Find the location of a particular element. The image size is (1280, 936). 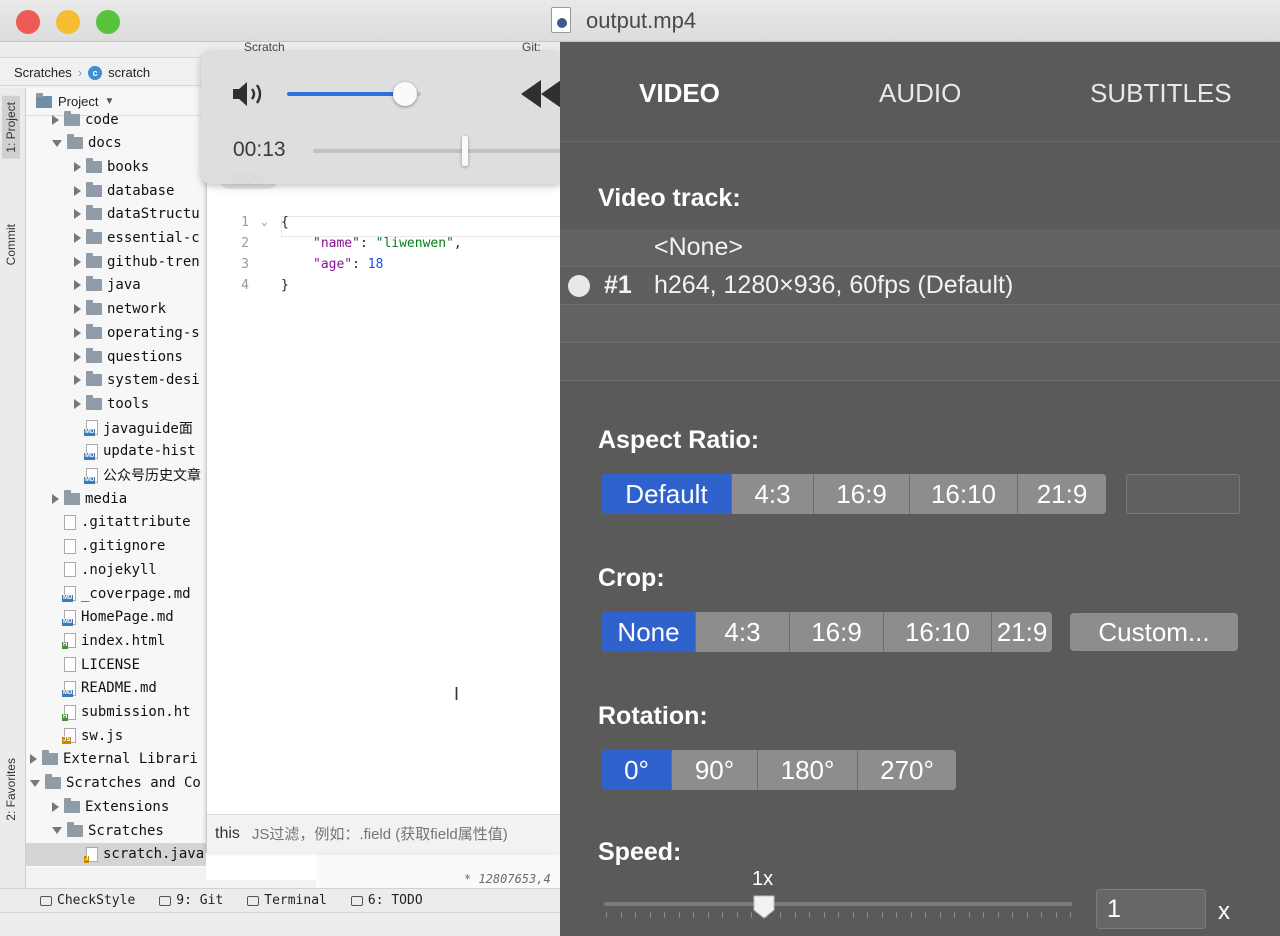

bottom-tab-checkstyle: CheckStyle is located at coordinates (87, 900).